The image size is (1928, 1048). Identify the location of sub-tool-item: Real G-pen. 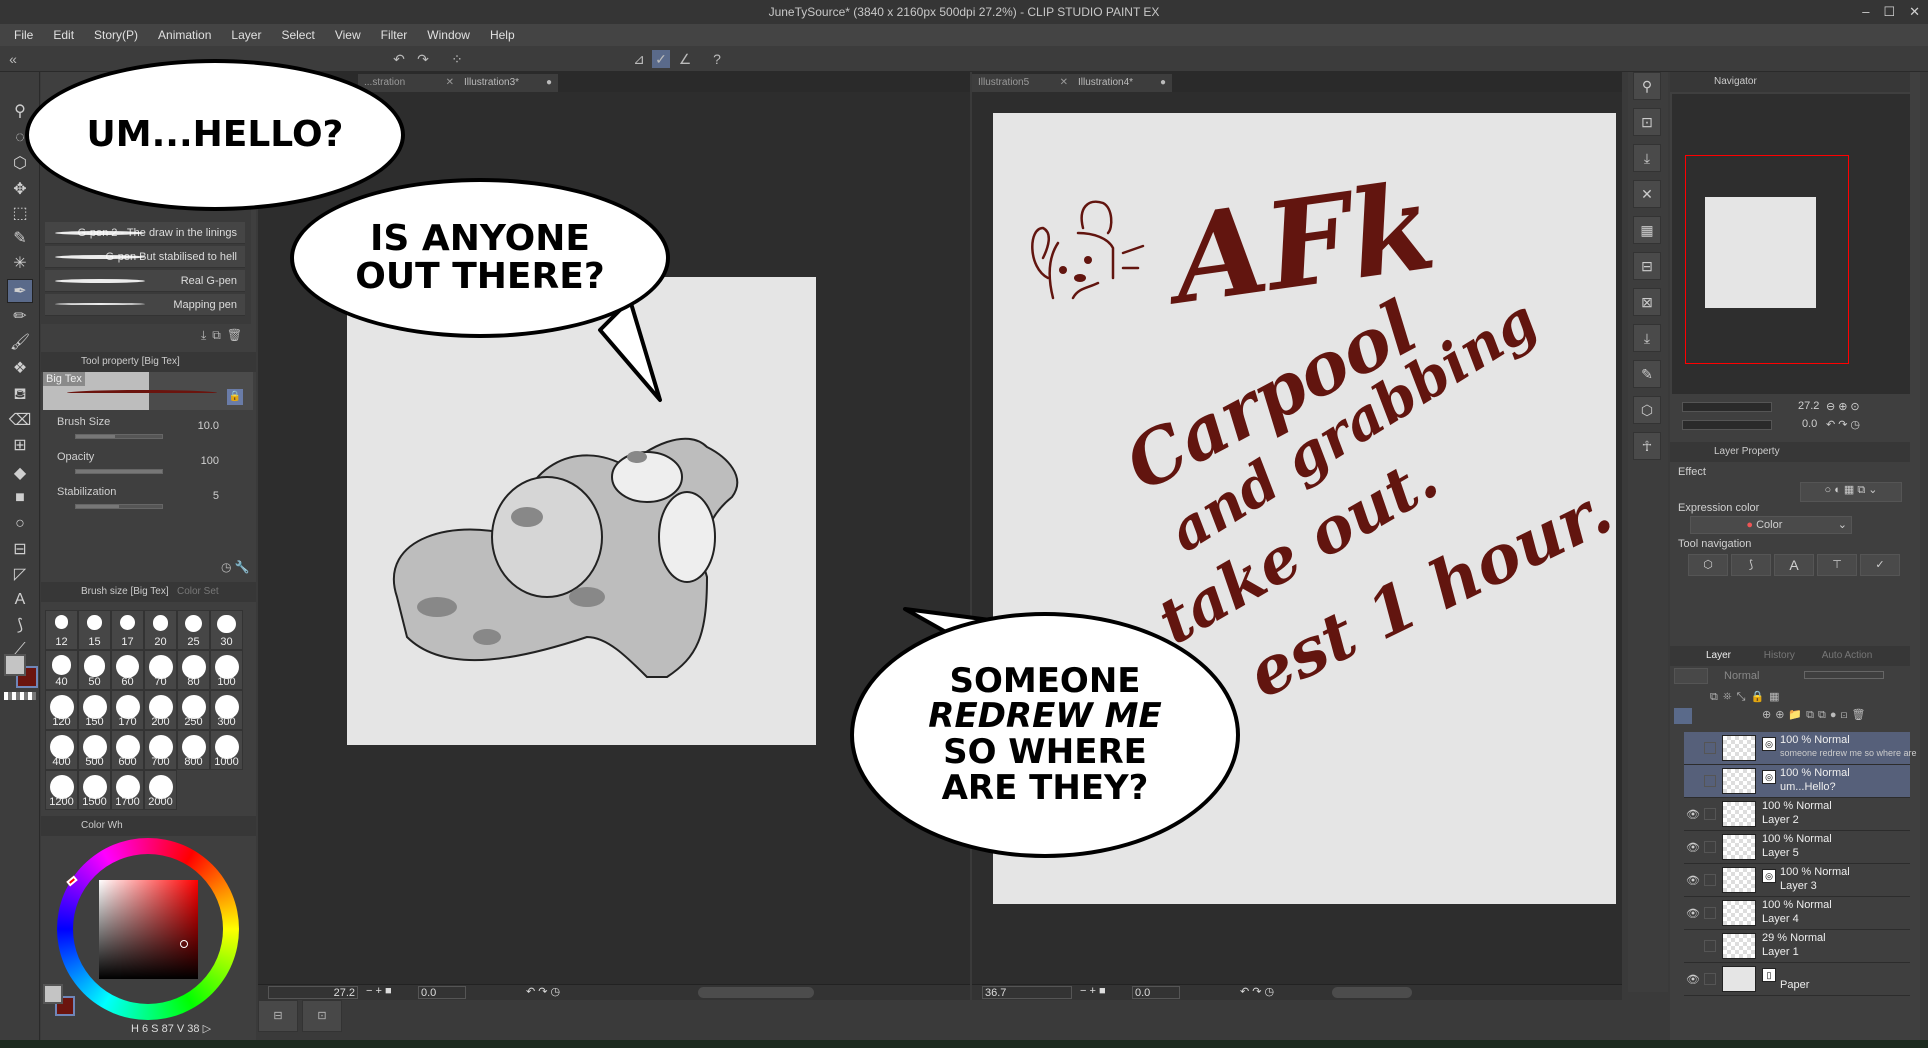
(145, 281).